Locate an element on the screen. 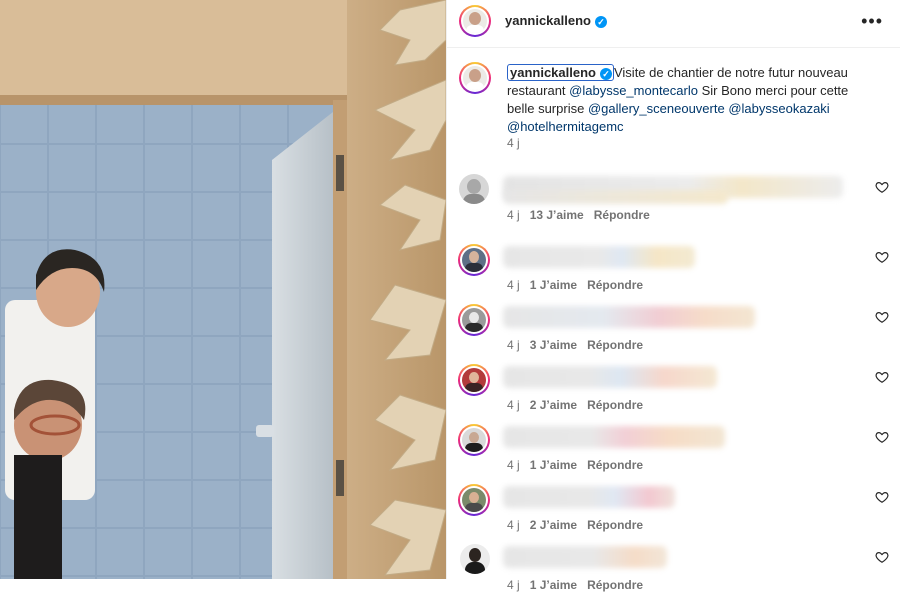  mention-labysse-montecarlo: @labysse_montecarlo is located at coordinates (633, 90).